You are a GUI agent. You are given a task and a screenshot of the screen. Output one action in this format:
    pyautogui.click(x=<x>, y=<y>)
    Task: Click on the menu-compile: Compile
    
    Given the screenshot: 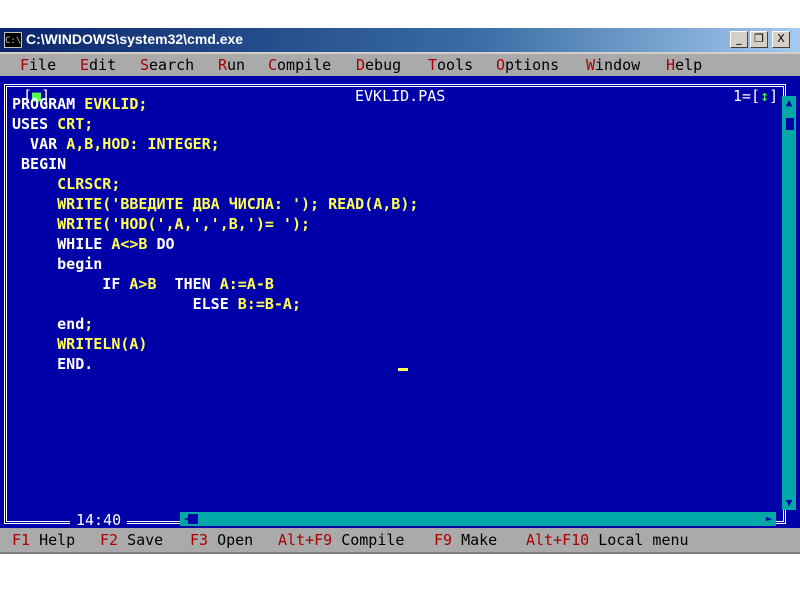 What is the action you would take?
    pyautogui.click(x=299, y=65)
    